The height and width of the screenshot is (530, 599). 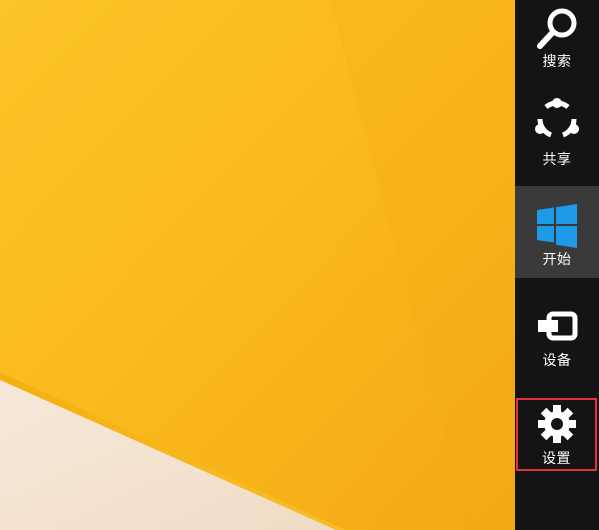 I want to click on charm-settings-label: 设置, so click(x=556, y=459).